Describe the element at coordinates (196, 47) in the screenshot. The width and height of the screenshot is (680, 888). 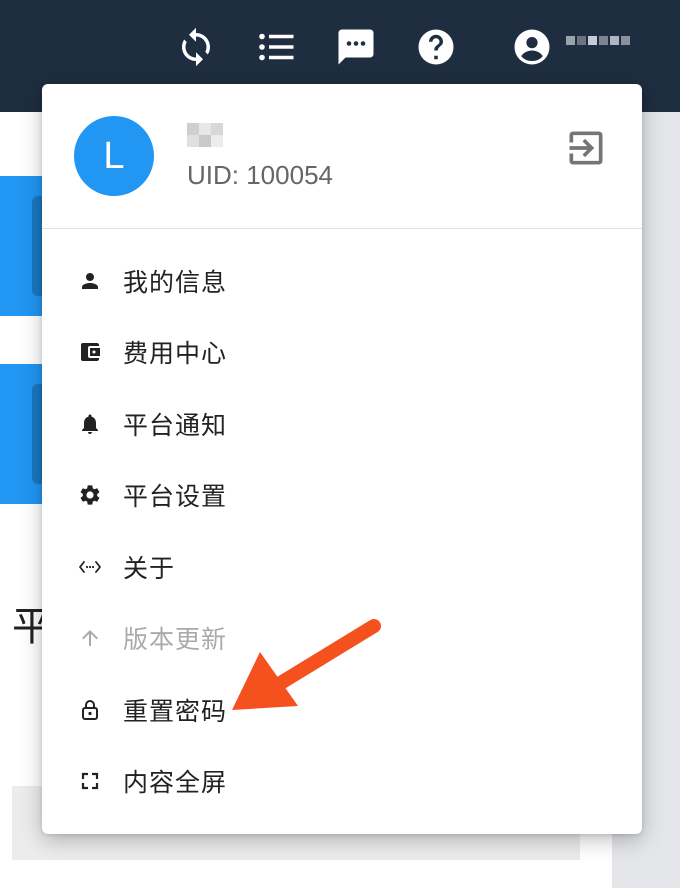
I see `sync-icon` at that location.